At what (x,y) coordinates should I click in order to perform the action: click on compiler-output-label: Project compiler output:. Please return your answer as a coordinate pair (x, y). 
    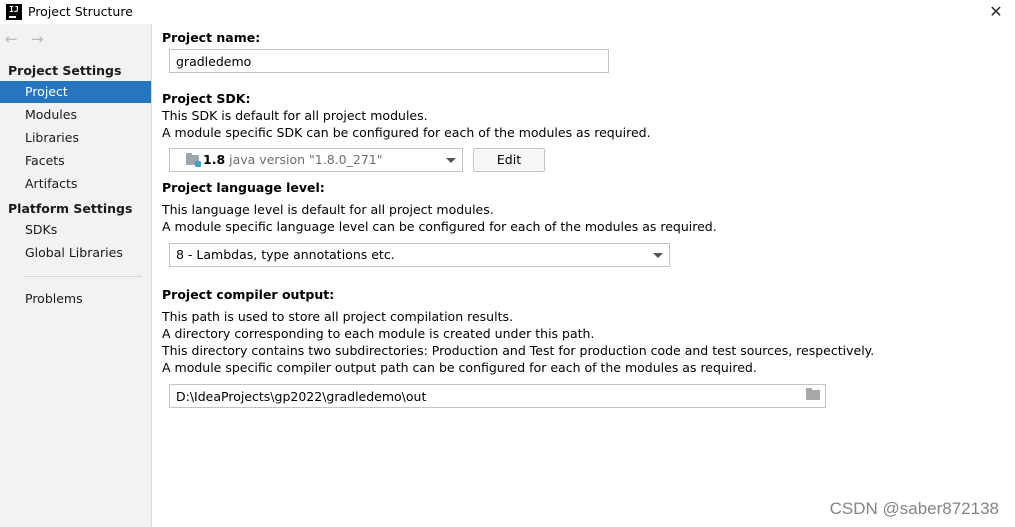
    Looking at the image, I should click on (248, 294).